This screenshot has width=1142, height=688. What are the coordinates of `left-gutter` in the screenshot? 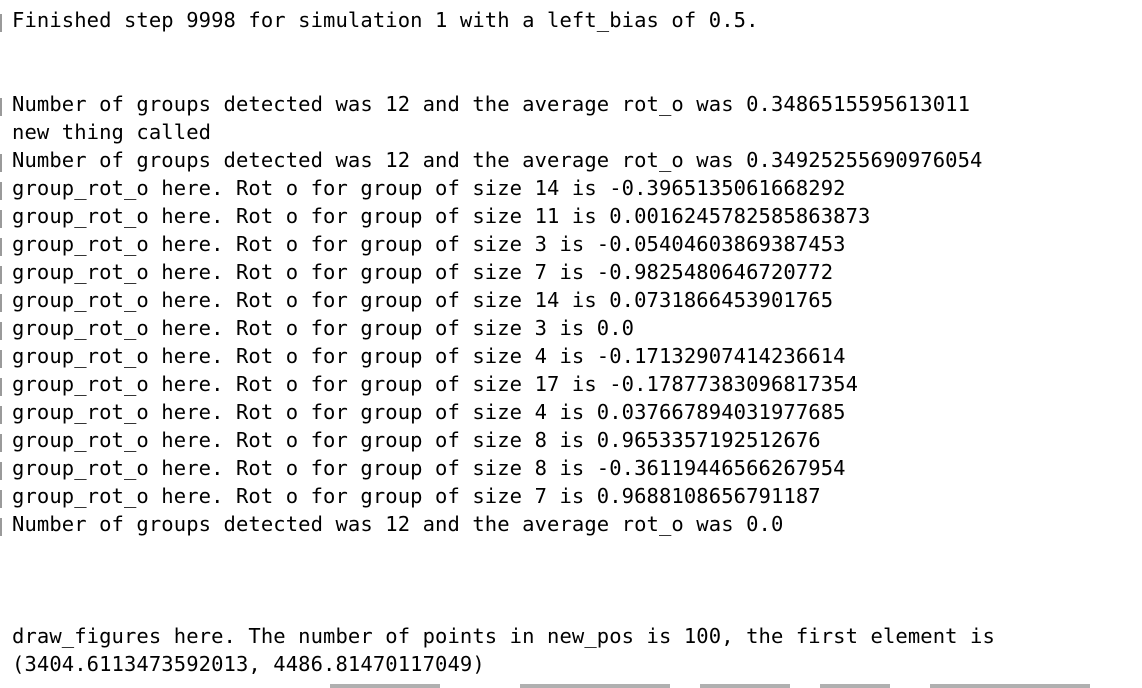 It's located at (1, 344).